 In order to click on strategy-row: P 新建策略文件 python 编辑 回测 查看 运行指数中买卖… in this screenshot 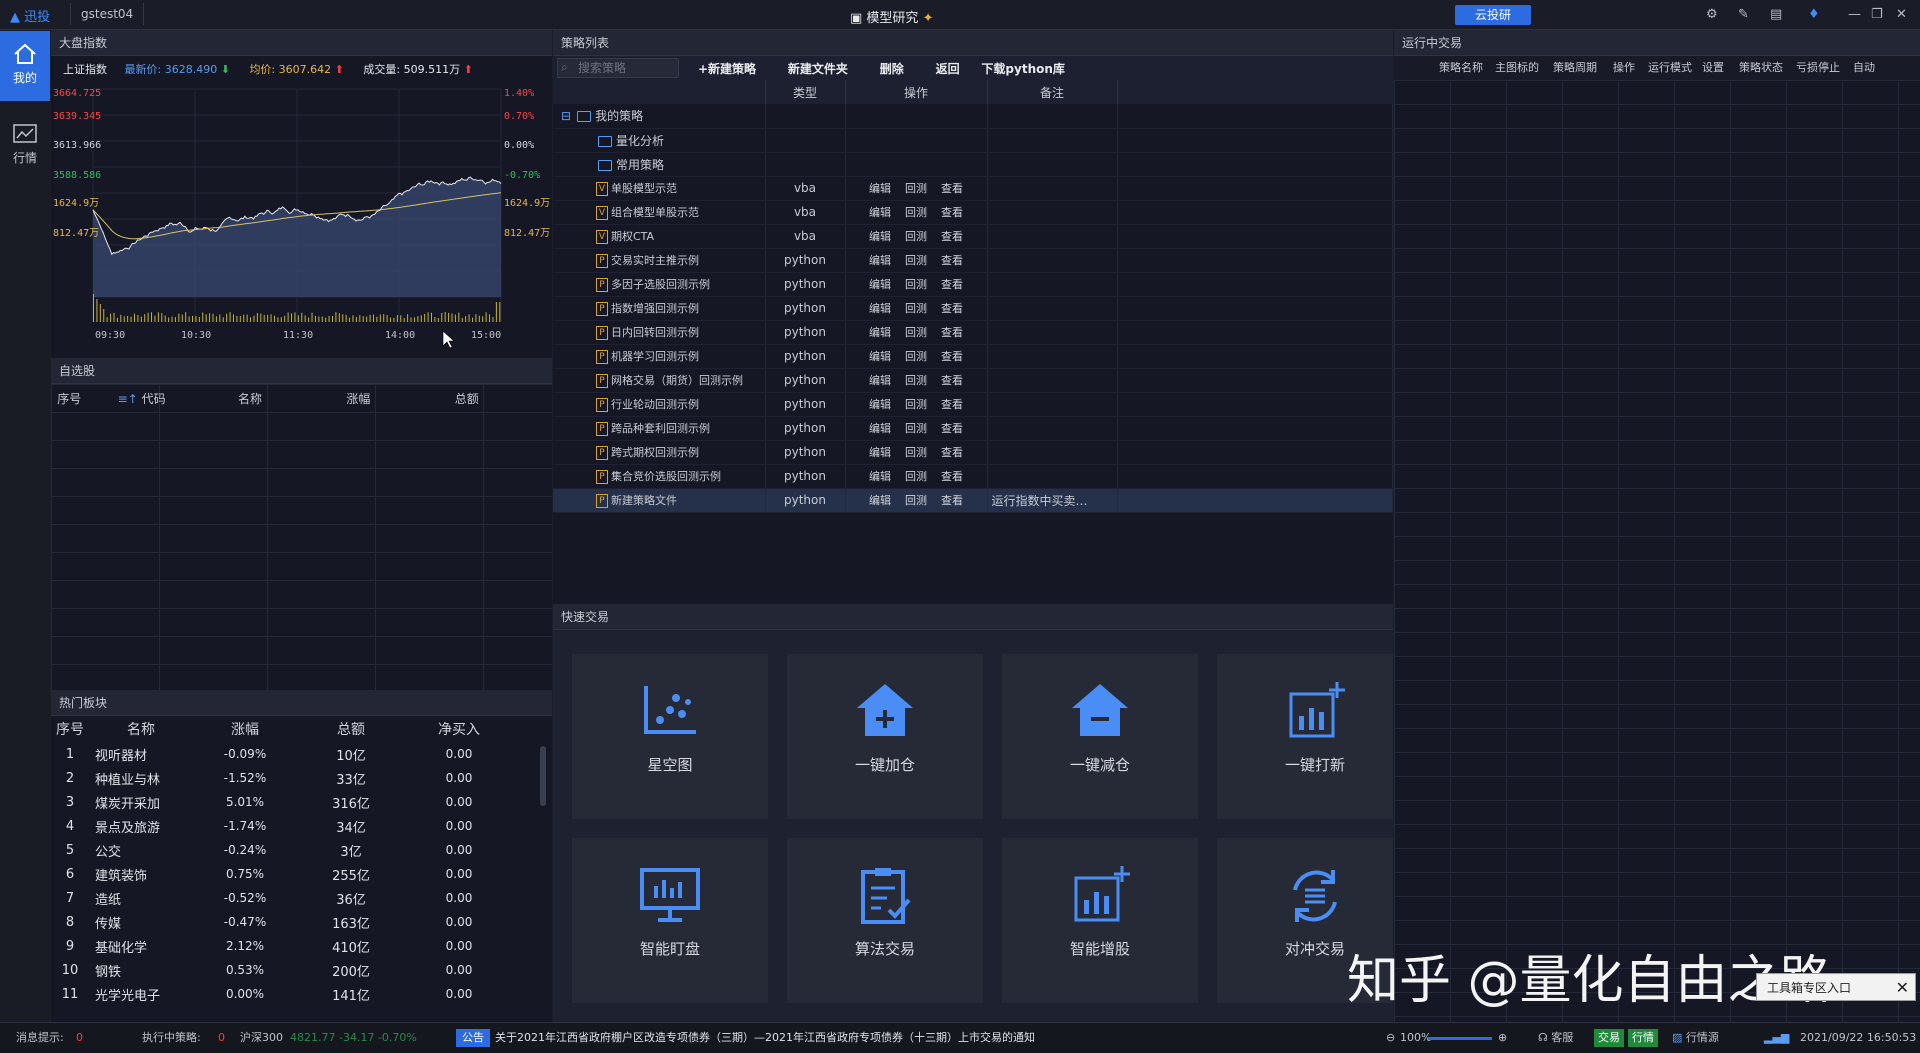, I will do `click(973, 500)`.